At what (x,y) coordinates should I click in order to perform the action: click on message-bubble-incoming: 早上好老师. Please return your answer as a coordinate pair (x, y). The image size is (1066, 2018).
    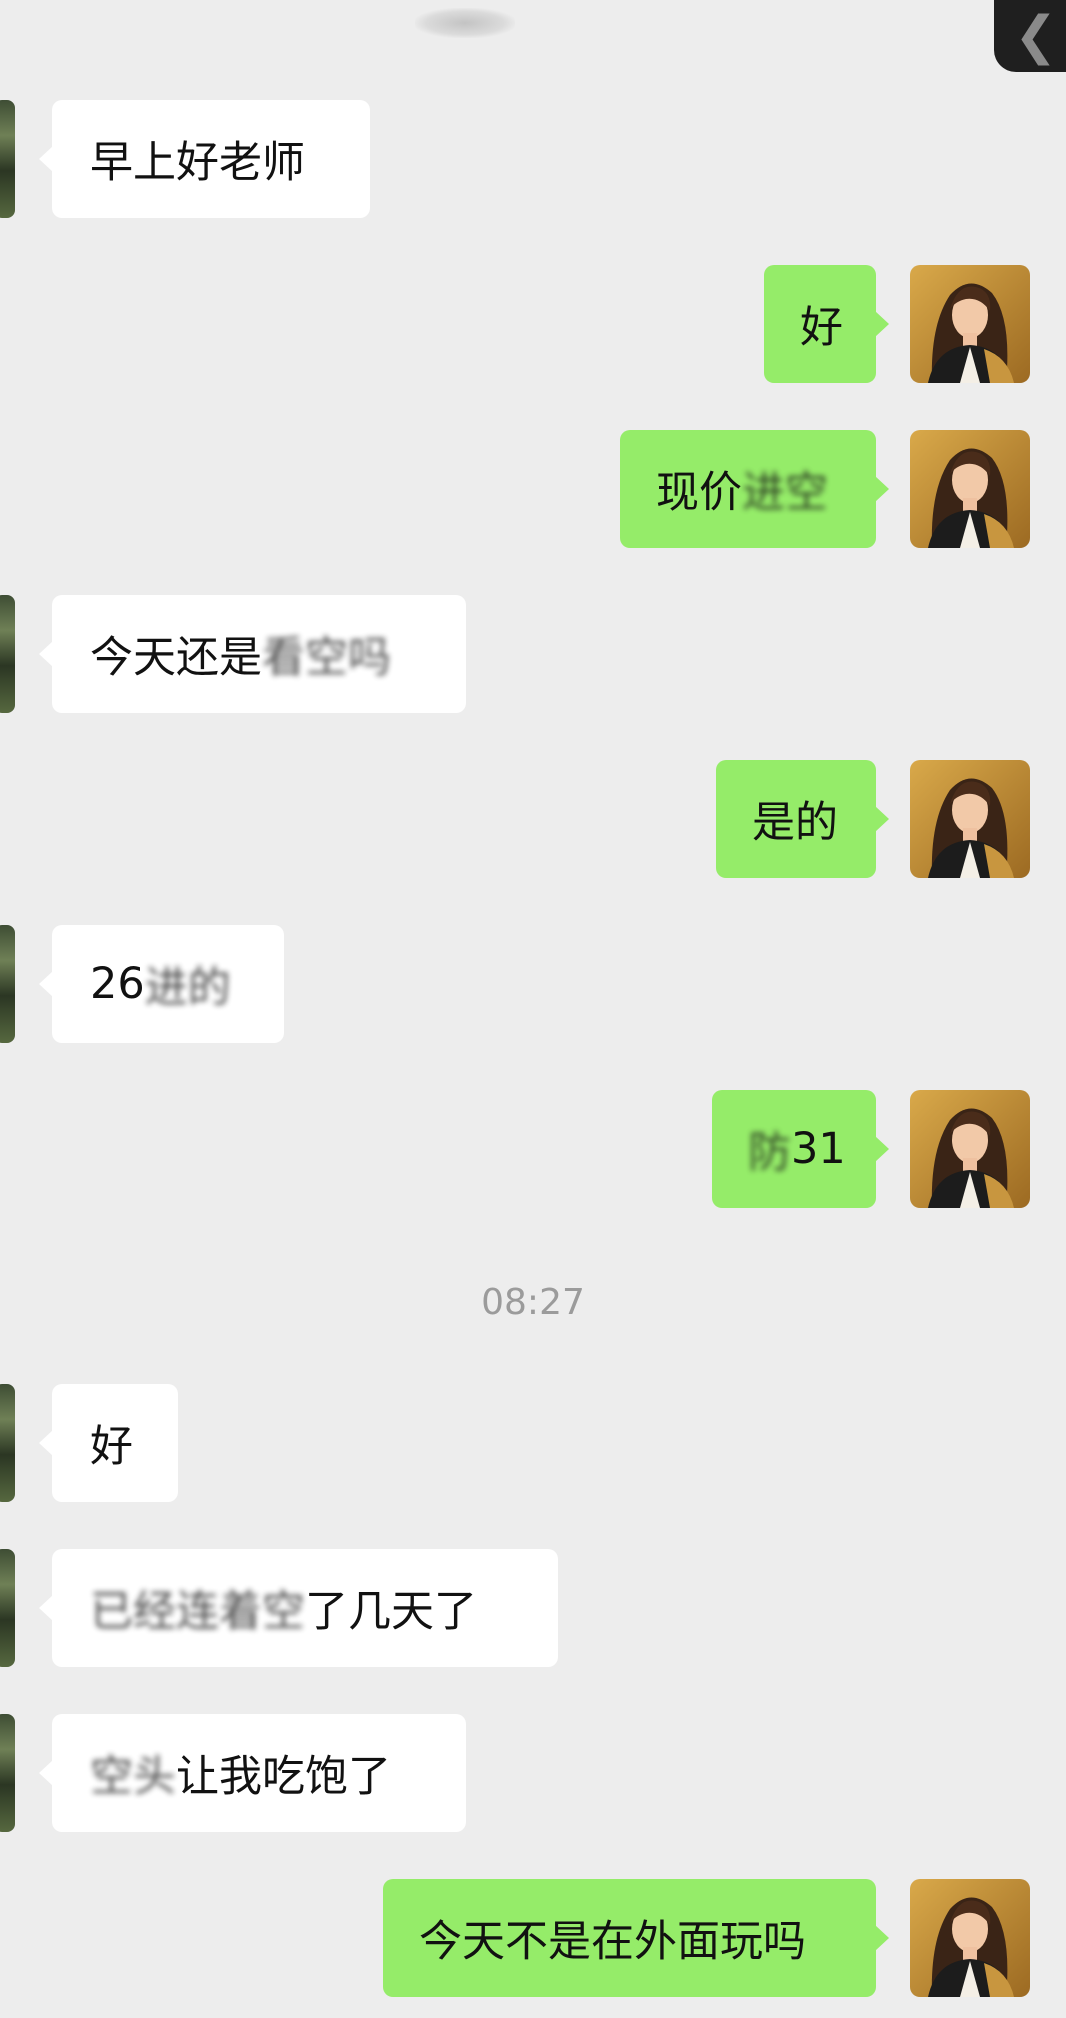
    Looking at the image, I should click on (204, 159).